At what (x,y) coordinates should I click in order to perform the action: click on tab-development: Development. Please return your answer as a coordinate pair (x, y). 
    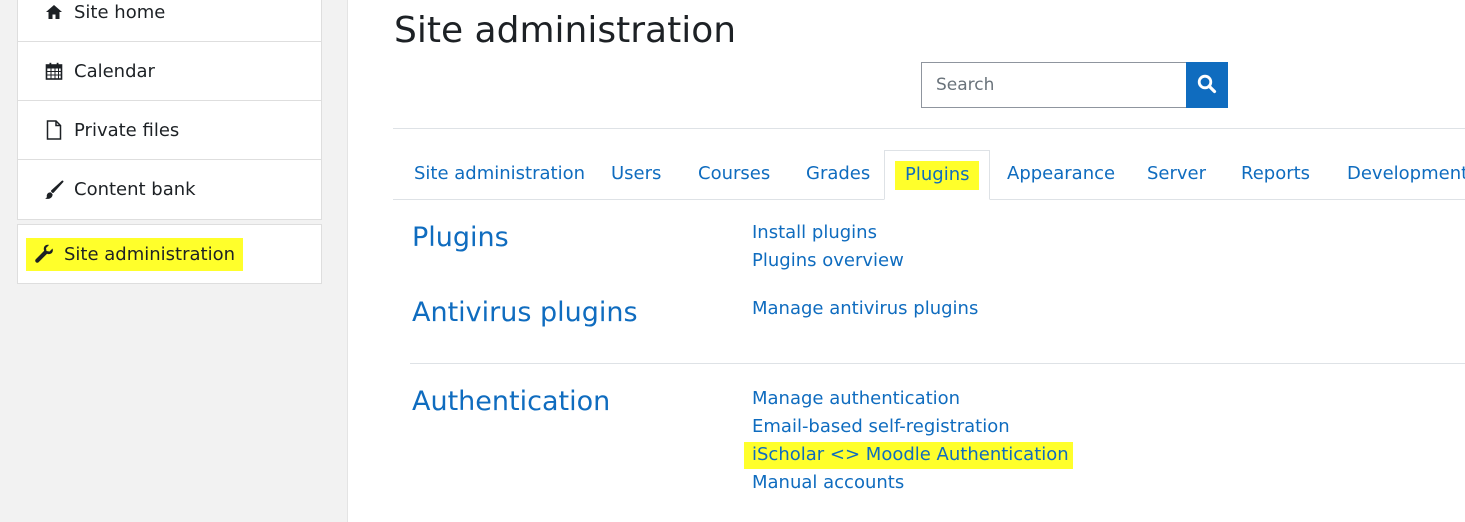
    Looking at the image, I should click on (1406, 174).